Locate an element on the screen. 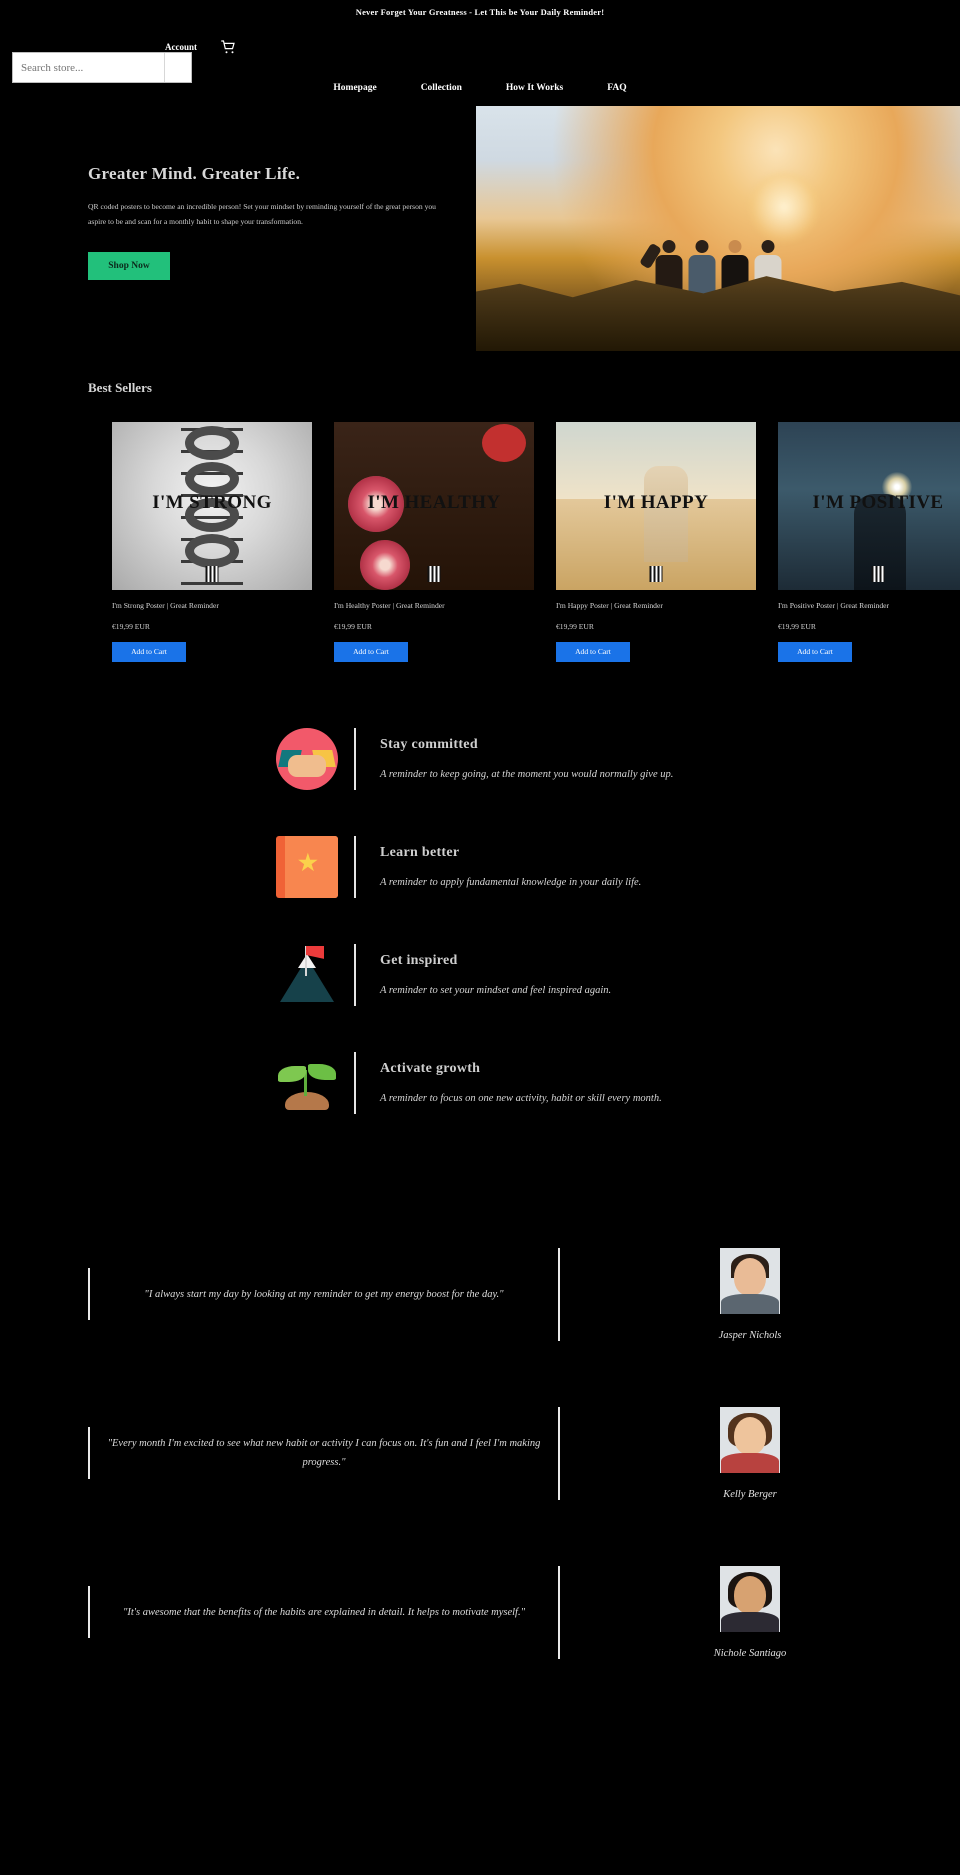  site-header: Account is located at coordinates (480, 53).